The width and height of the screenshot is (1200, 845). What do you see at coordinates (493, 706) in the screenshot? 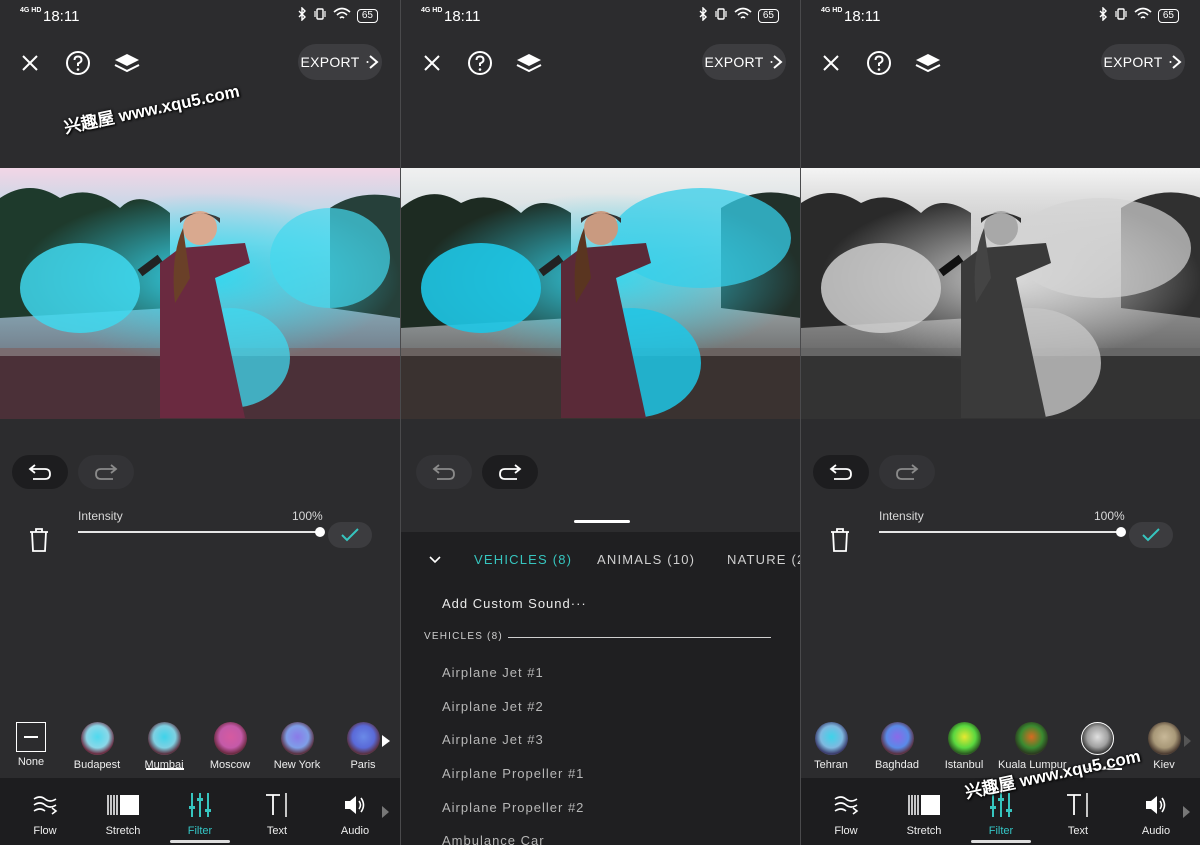
I see `sound-item: Airplane Jet #2` at bounding box center [493, 706].